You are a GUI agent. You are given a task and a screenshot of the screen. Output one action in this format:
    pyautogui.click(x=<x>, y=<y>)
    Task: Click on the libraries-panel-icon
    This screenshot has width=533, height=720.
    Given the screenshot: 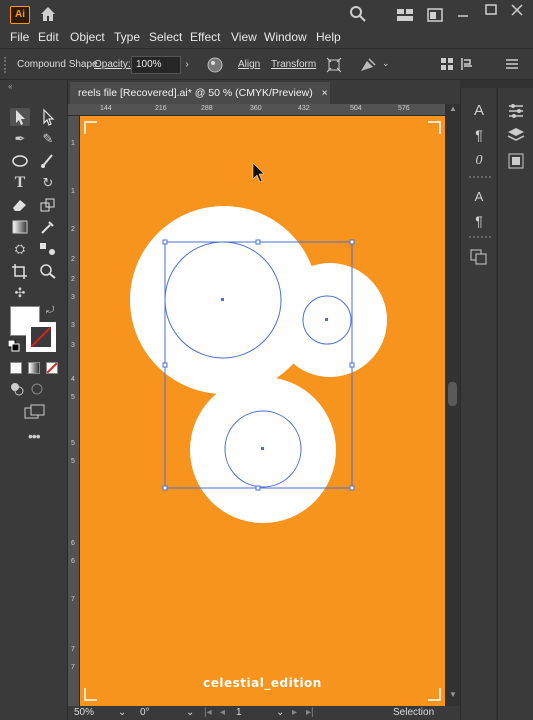 What is the action you would take?
    pyautogui.click(x=516, y=161)
    